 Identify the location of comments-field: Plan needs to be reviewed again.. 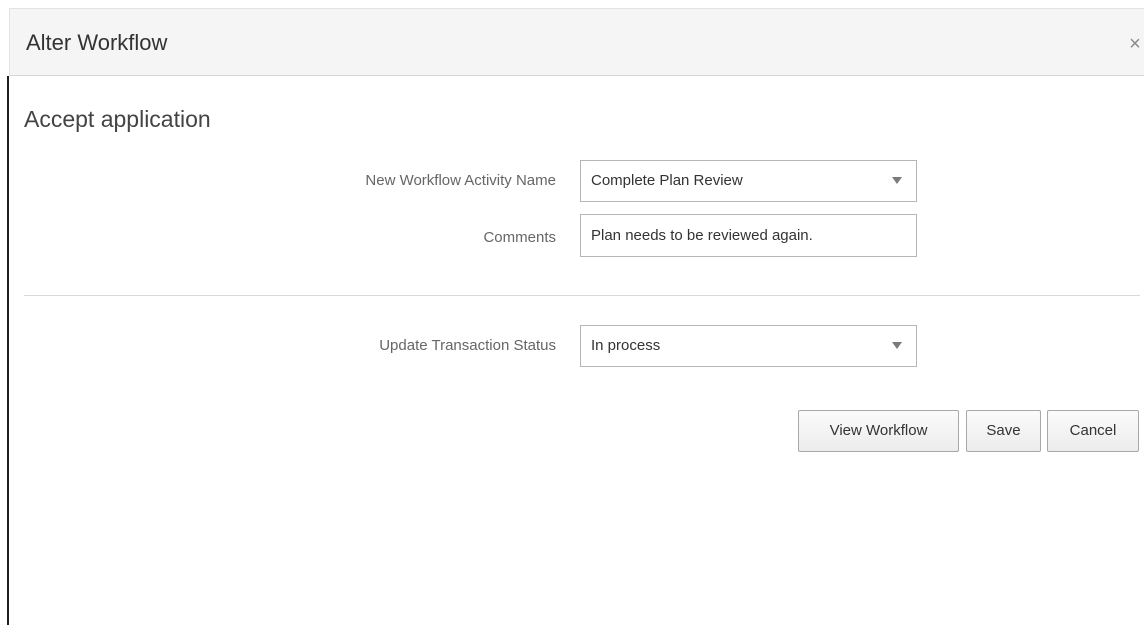
(748, 235).